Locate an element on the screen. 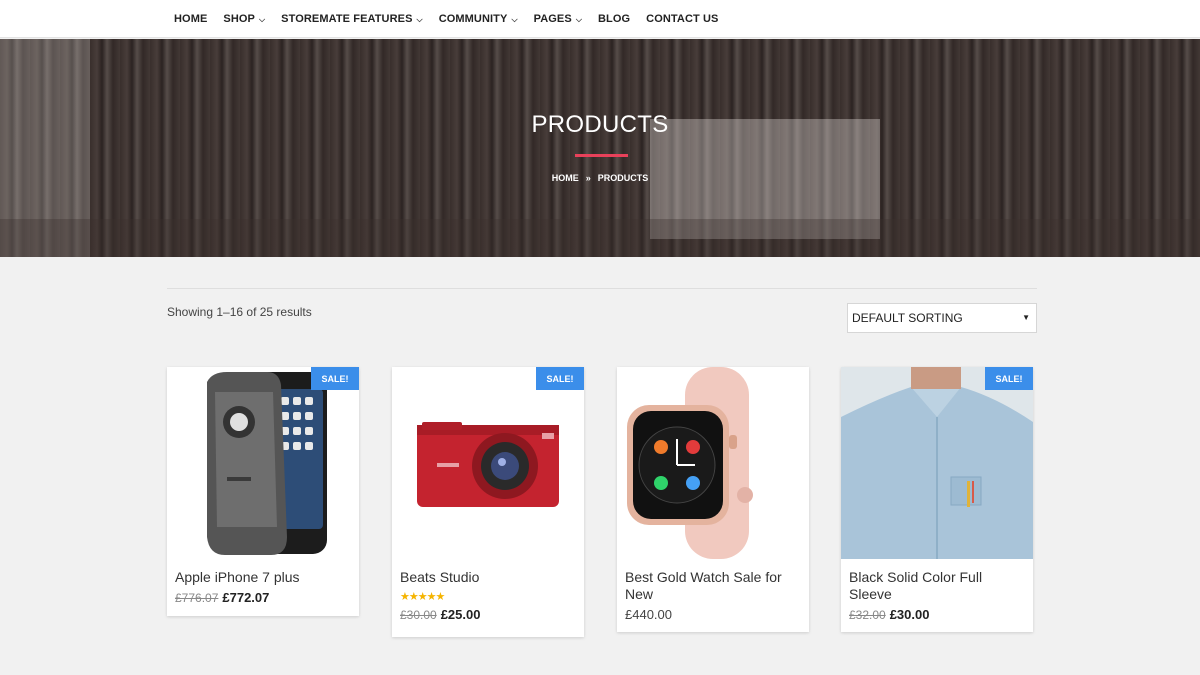 This screenshot has width=1200, height=675. nav-label: COMMUNITY is located at coordinates (473, 19).